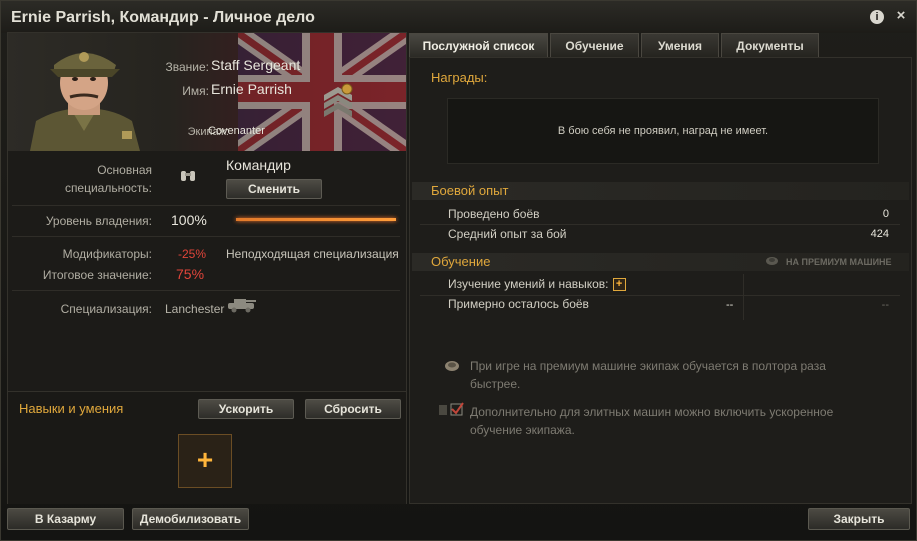 The image size is (917, 541). I want to click on help-icon: i, so click(877, 17).